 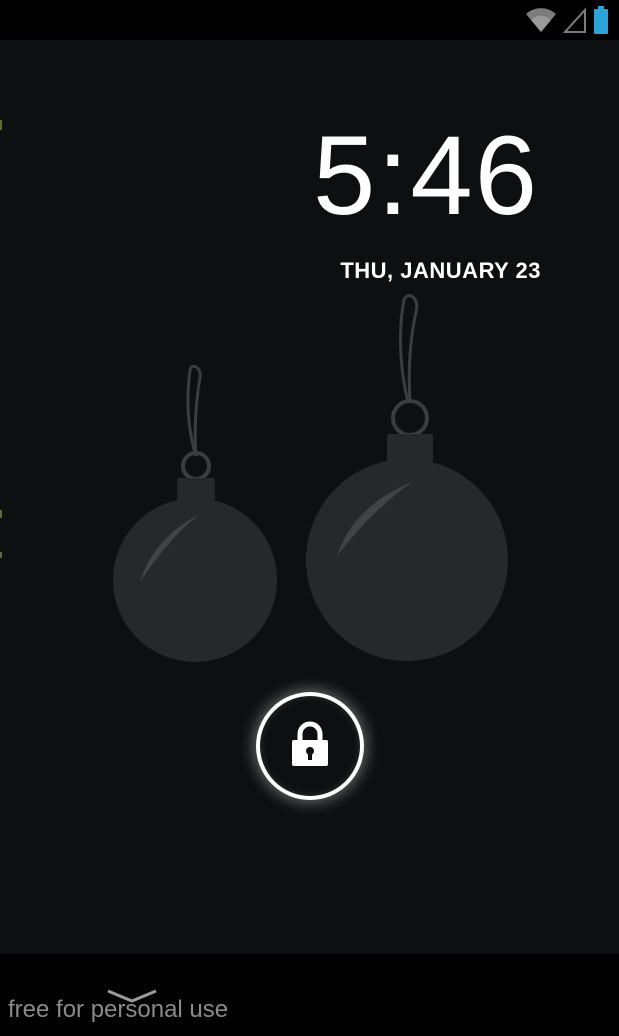 I want to click on unlock-button, so click(x=310, y=746).